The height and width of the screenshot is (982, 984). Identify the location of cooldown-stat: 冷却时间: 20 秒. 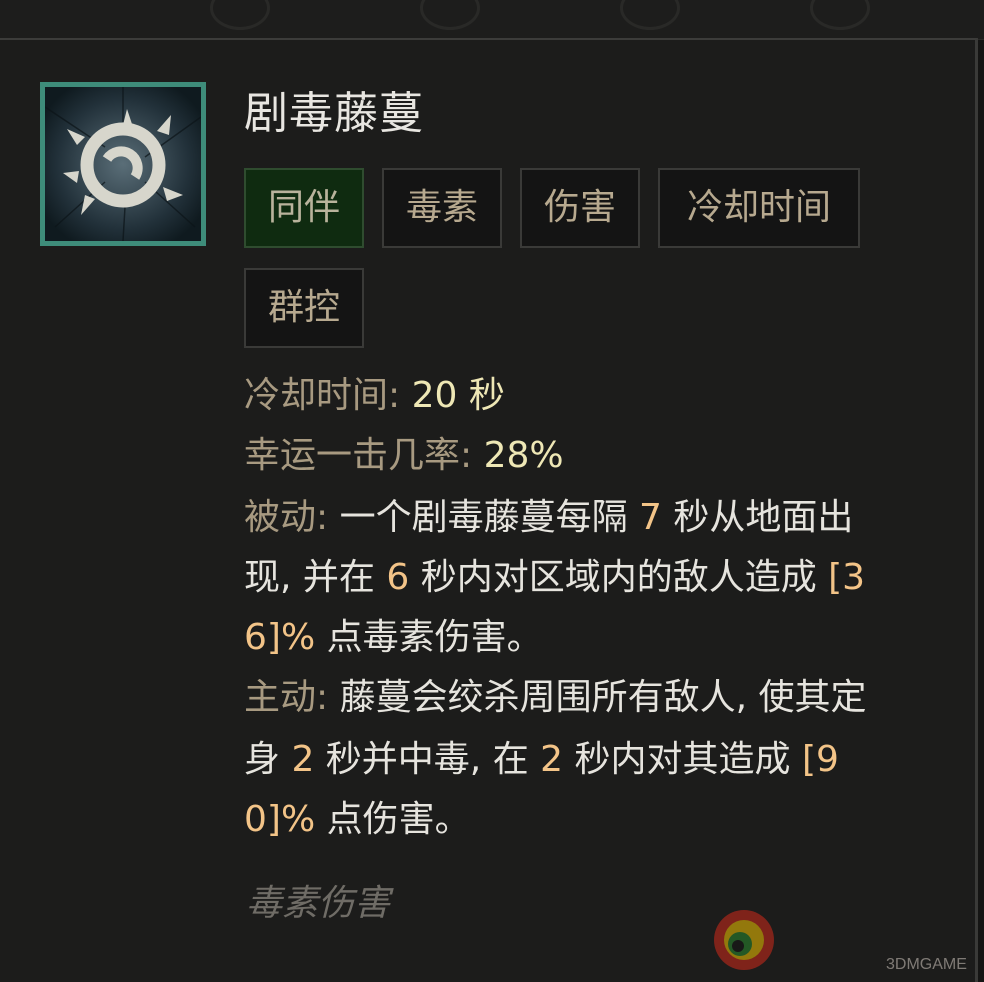
(374, 396).